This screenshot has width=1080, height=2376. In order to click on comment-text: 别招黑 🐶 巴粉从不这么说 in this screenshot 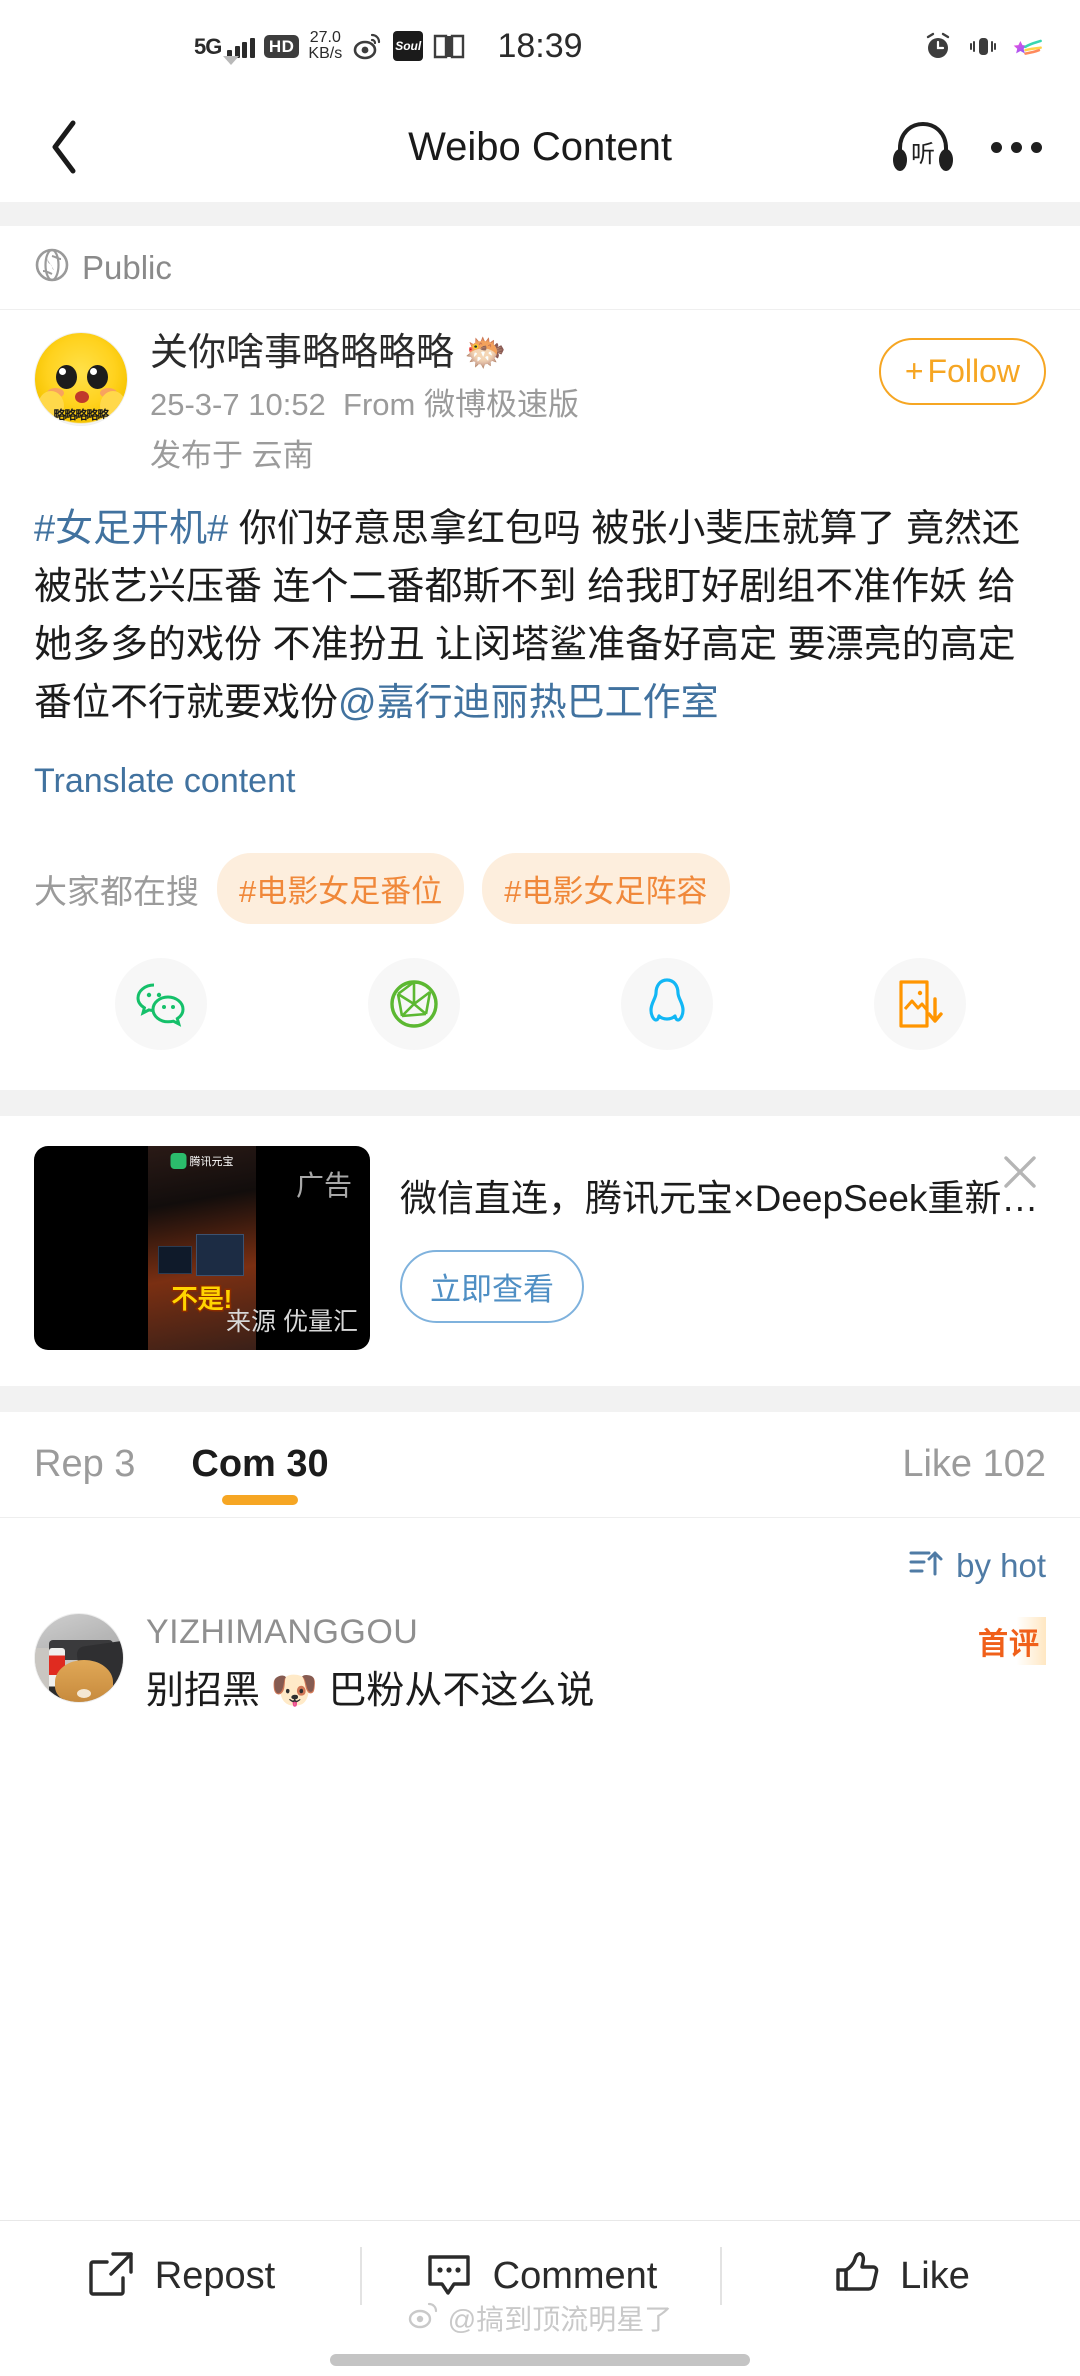, I will do `click(370, 1691)`.